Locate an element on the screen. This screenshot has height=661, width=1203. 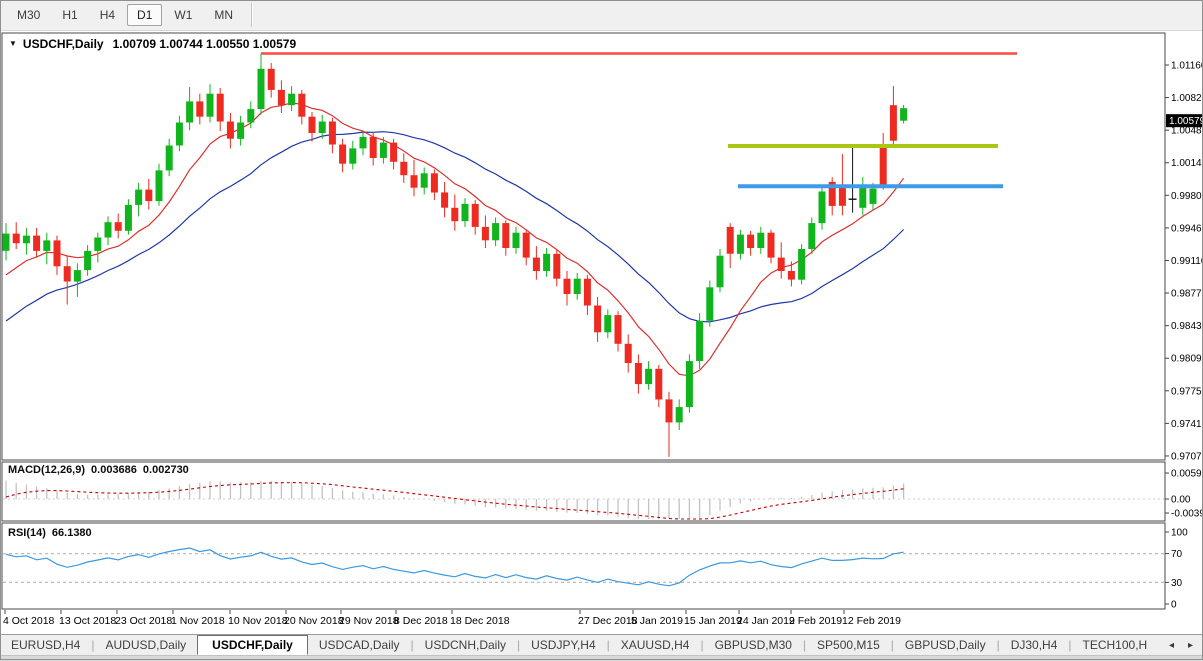
toolbar-separator is located at coordinates (252, 15).